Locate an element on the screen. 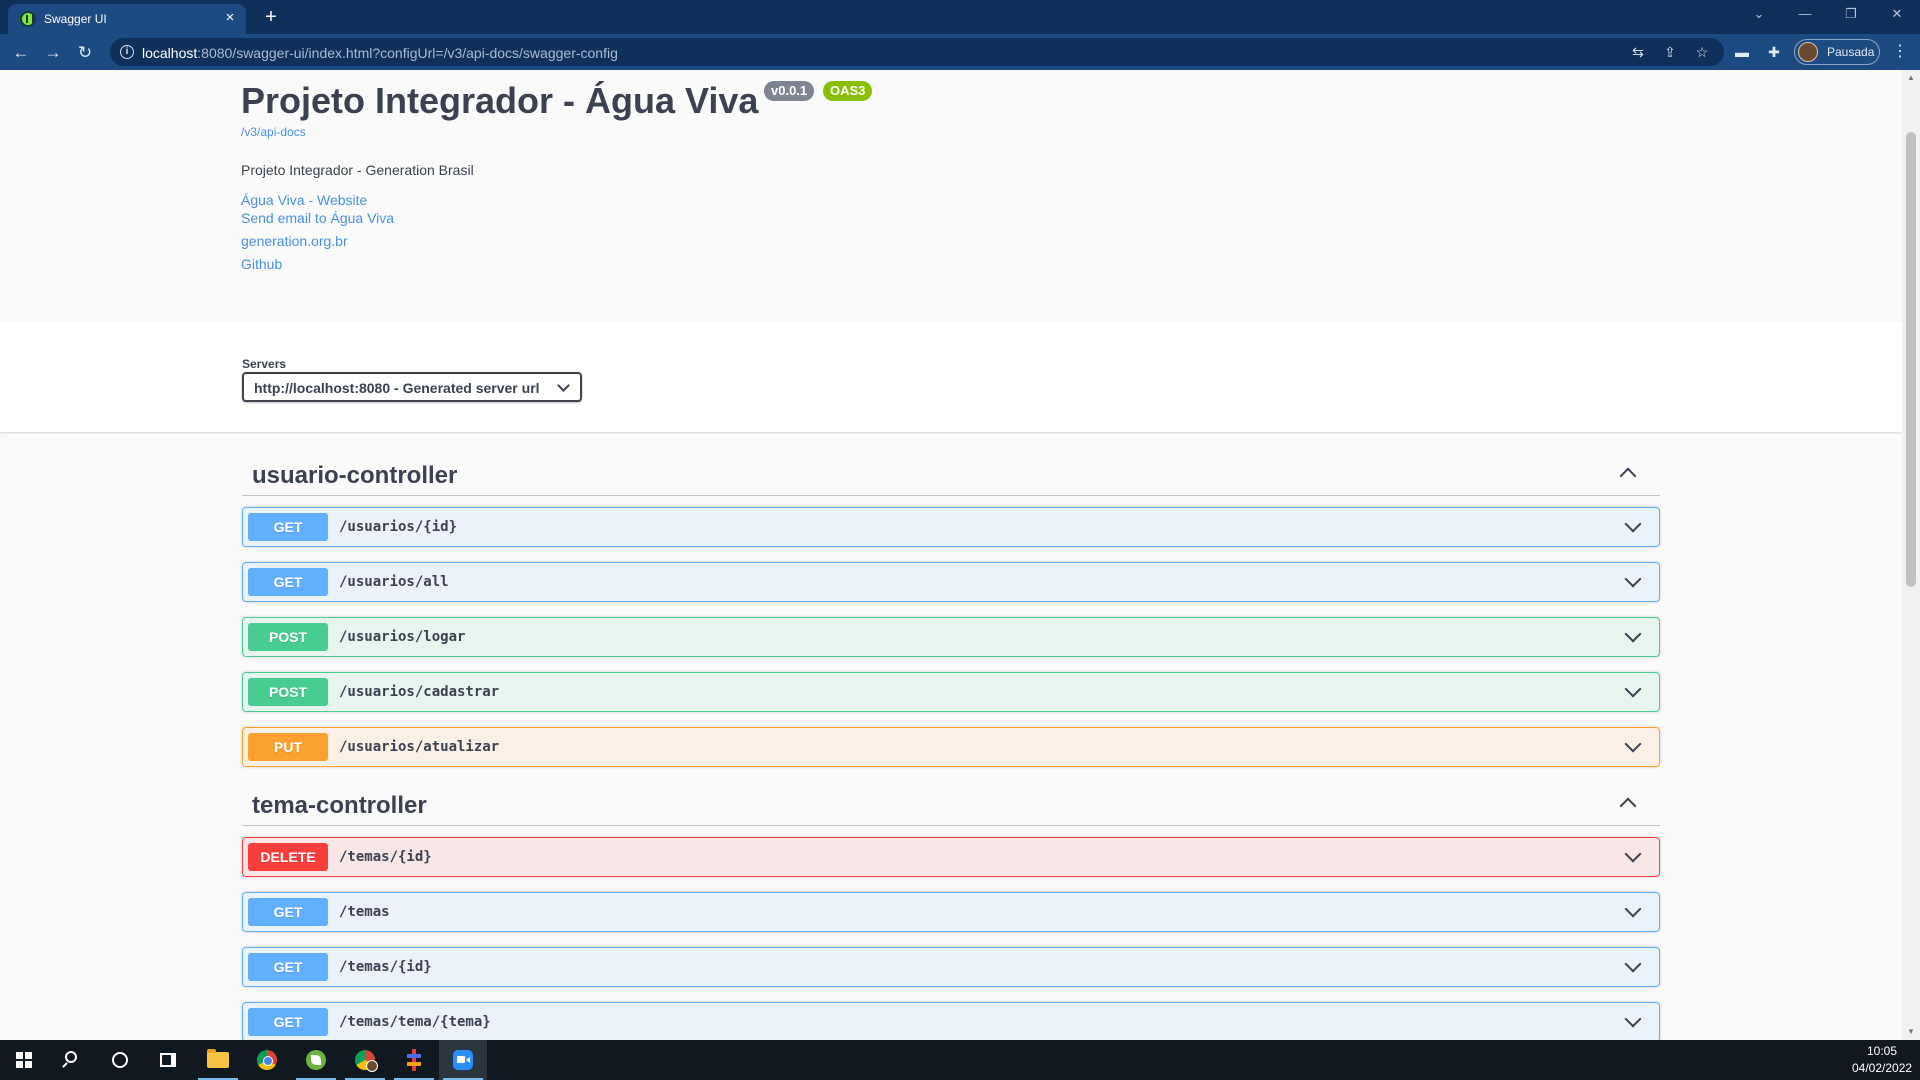  swagger-favicon-icon is located at coordinates (28, 19).